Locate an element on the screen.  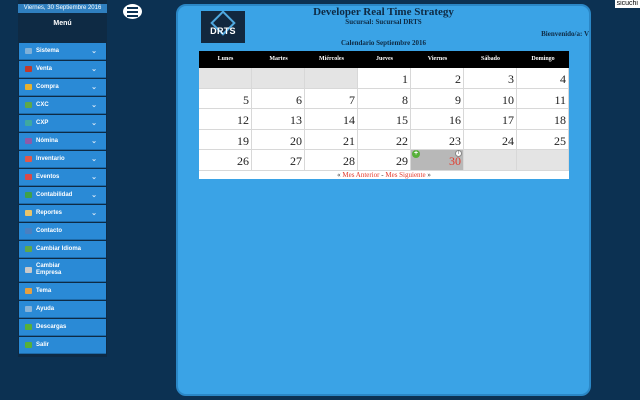
calendar-day-cell: 4 is located at coordinates (543, 78).